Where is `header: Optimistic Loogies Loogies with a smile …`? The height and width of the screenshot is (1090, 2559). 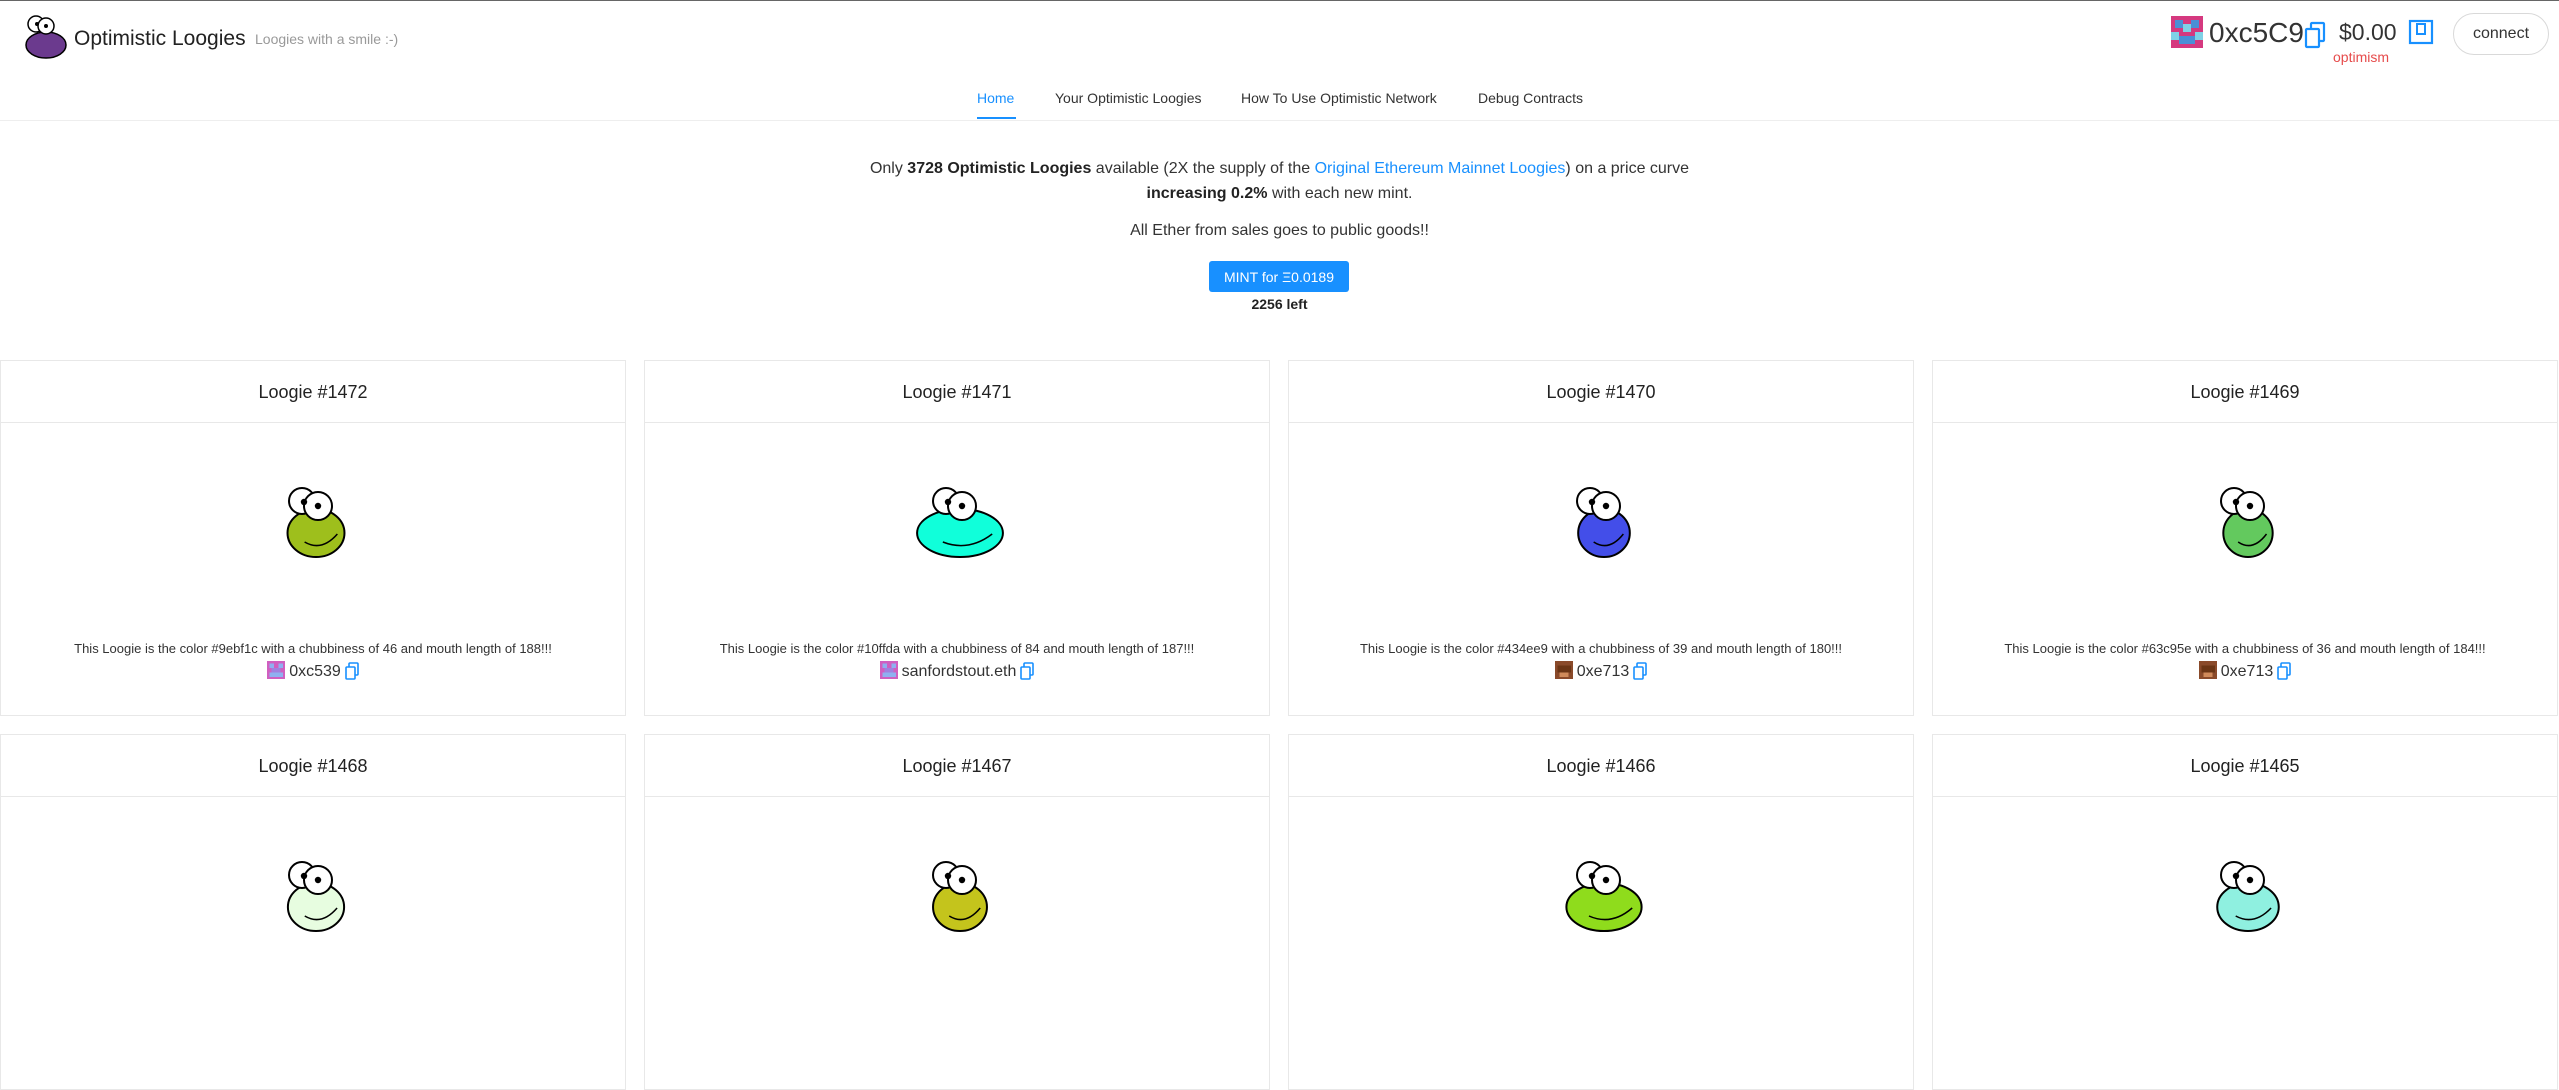 header: Optimistic Loogies Loogies with a smile … is located at coordinates (1279, 36).